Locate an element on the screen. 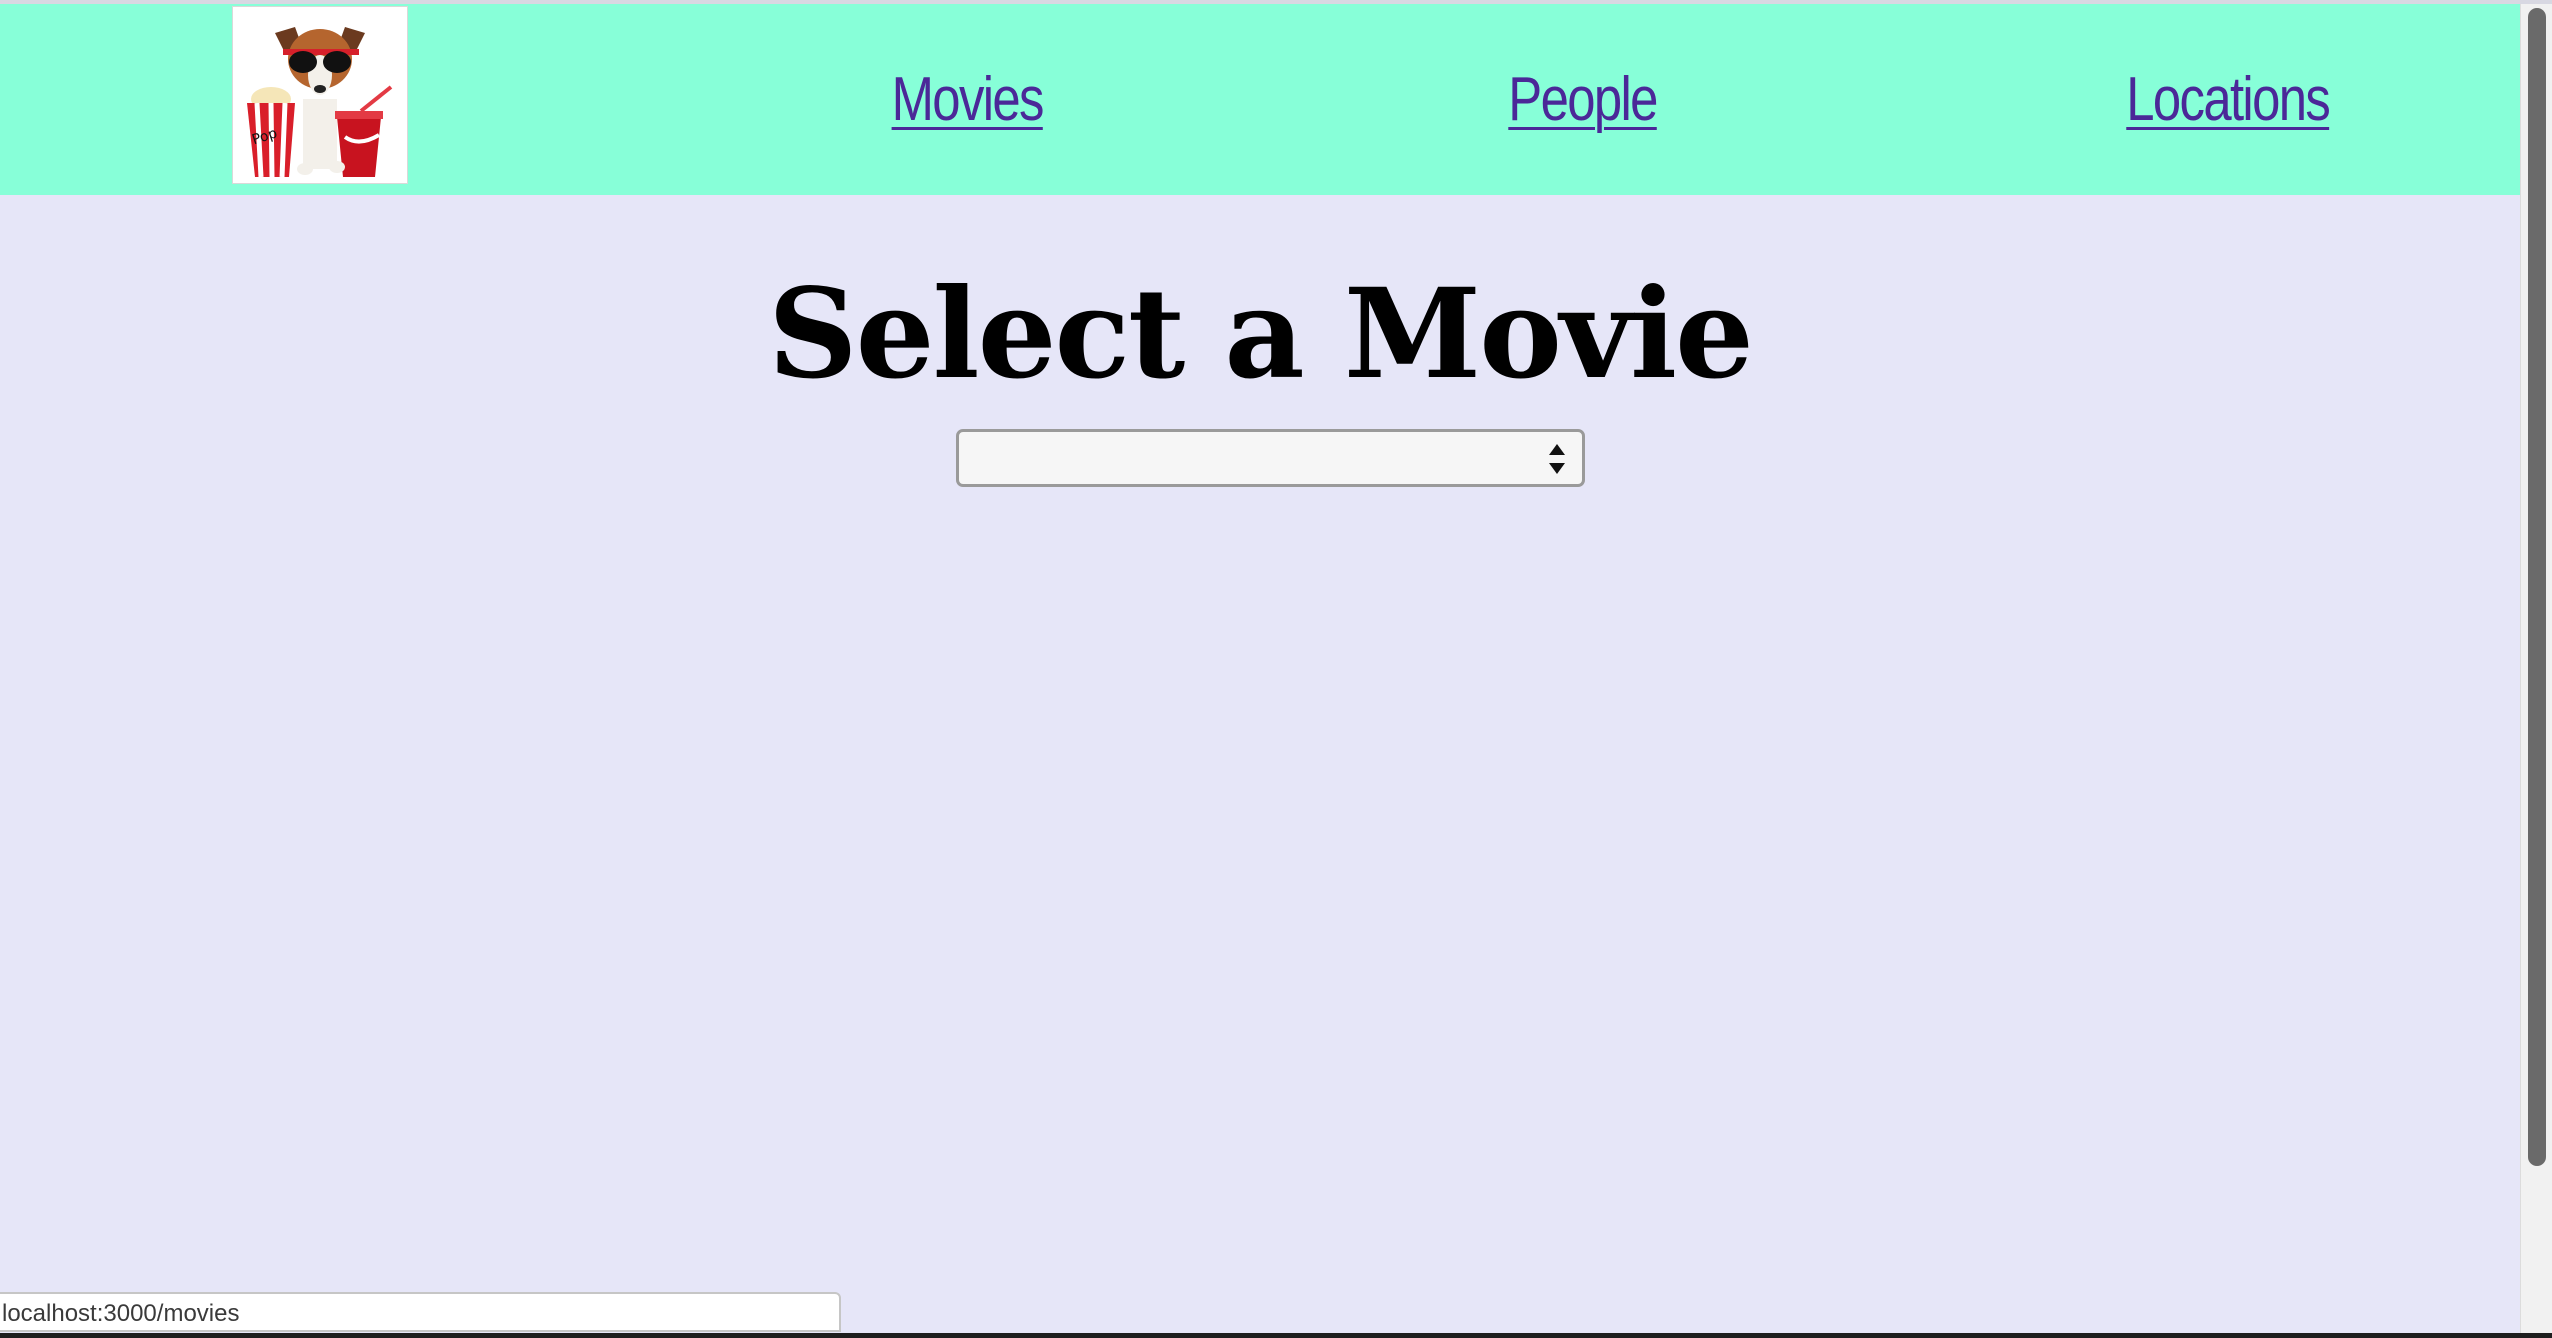 The height and width of the screenshot is (1338, 2552). dog-popcorn-logo-icon: Pop is located at coordinates (320, 95).